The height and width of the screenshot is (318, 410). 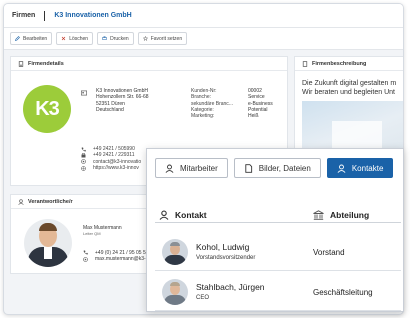 What do you see at coordinates (119, 38) in the screenshot?
I see `print-label: Drucken` at bounding box center [119, 38].